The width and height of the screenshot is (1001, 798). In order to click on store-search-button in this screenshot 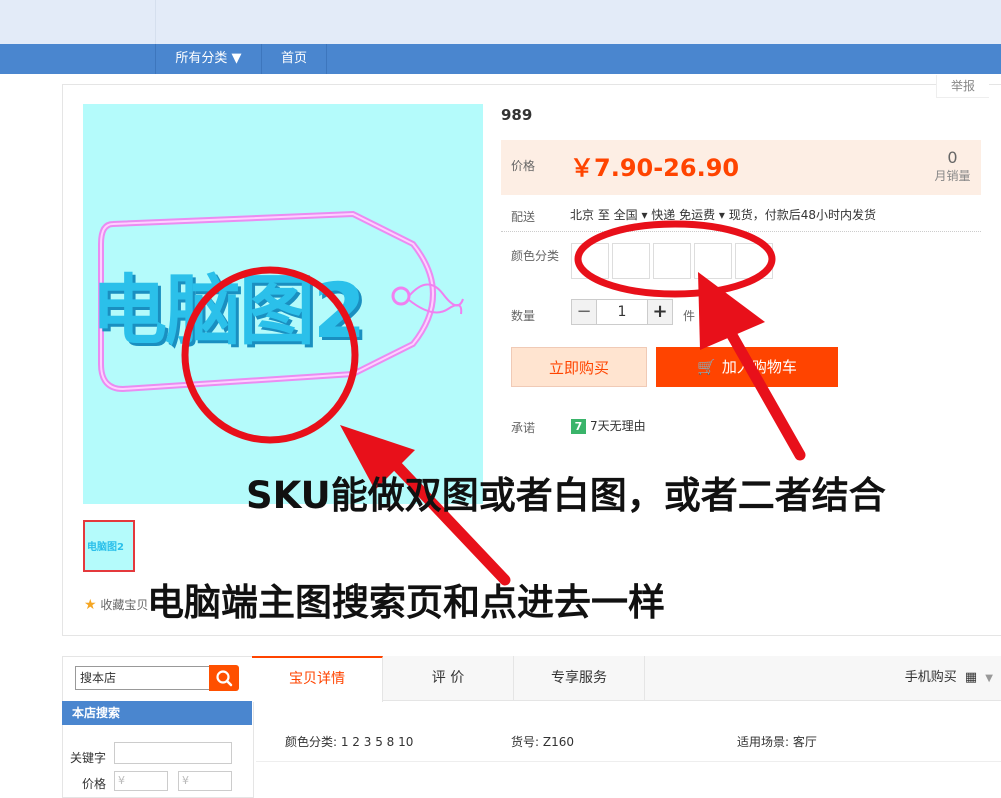, I will do `click(224, 678)`.